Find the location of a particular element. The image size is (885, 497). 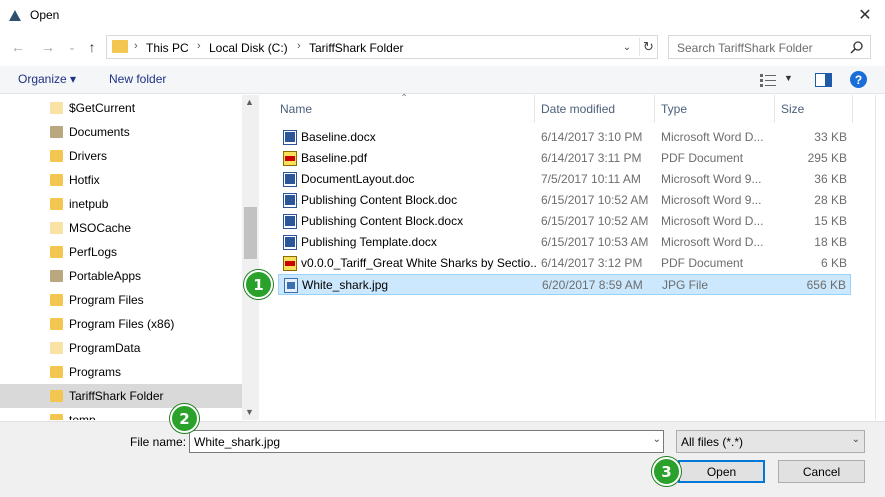

file-name: Baseline.docx is located at coordinates (338, 137).